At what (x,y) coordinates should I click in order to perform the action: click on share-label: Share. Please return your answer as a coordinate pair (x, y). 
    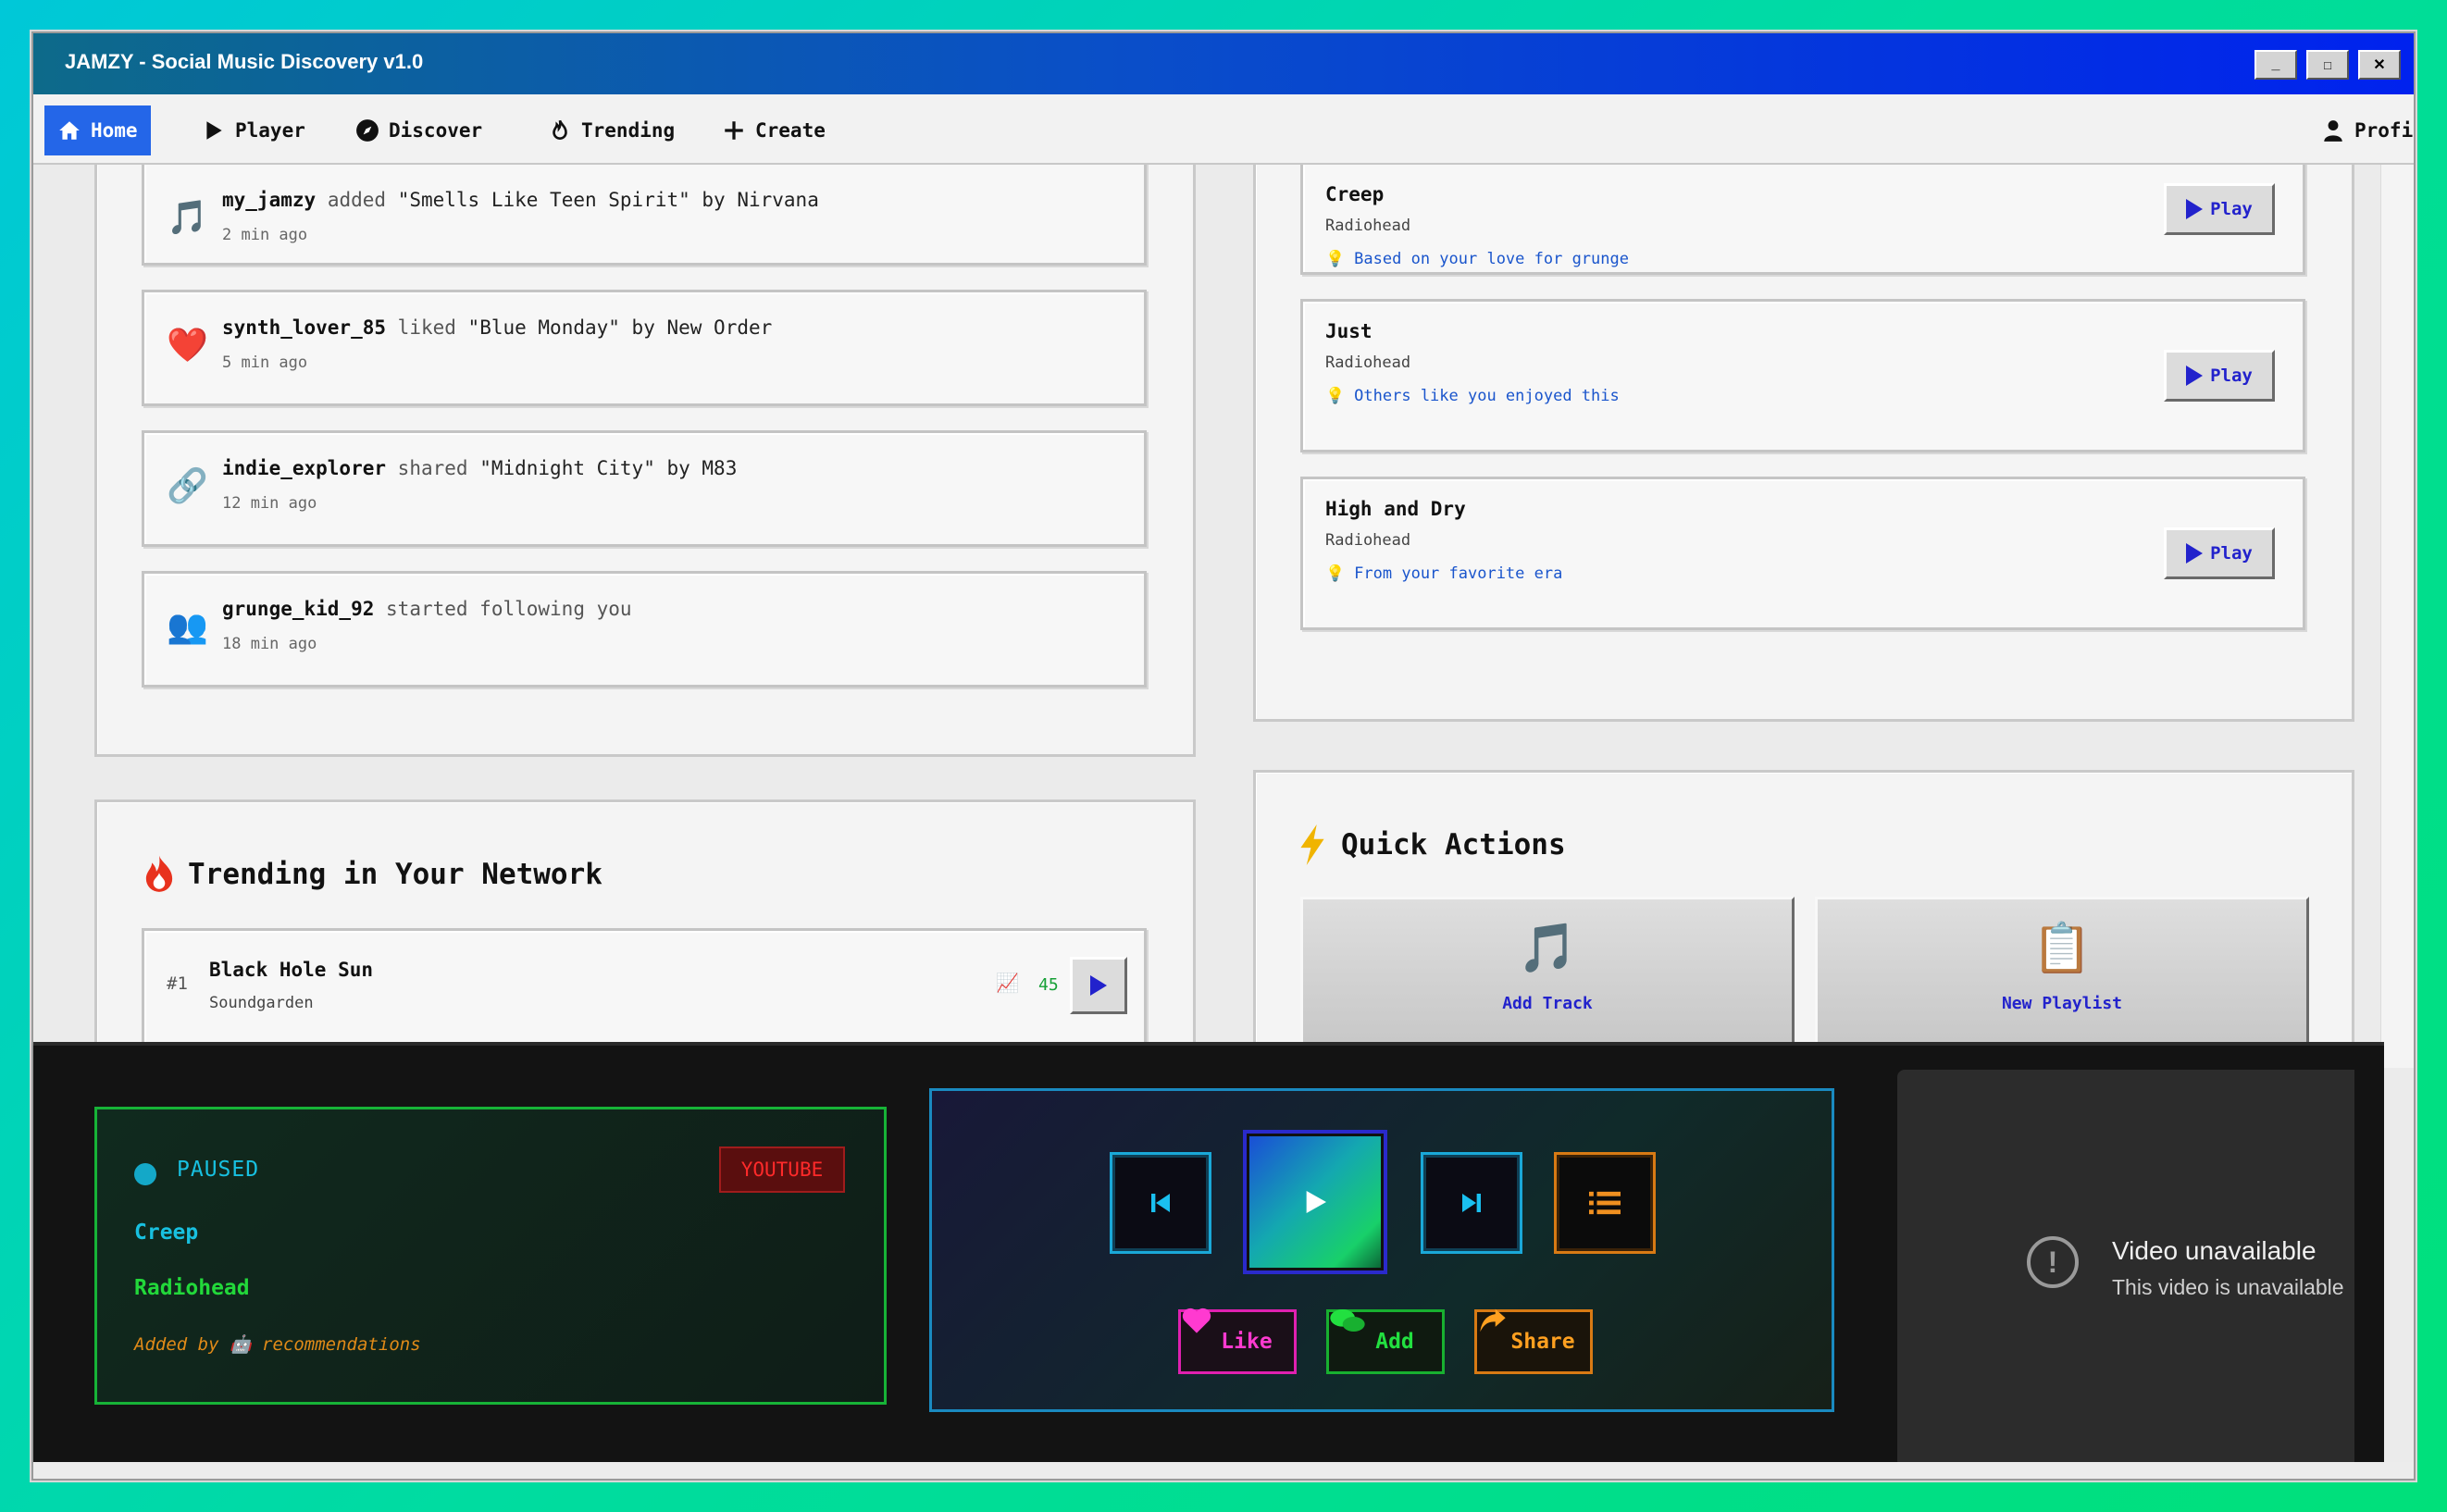
    Looking at the image, I should click on (1543, 1342).